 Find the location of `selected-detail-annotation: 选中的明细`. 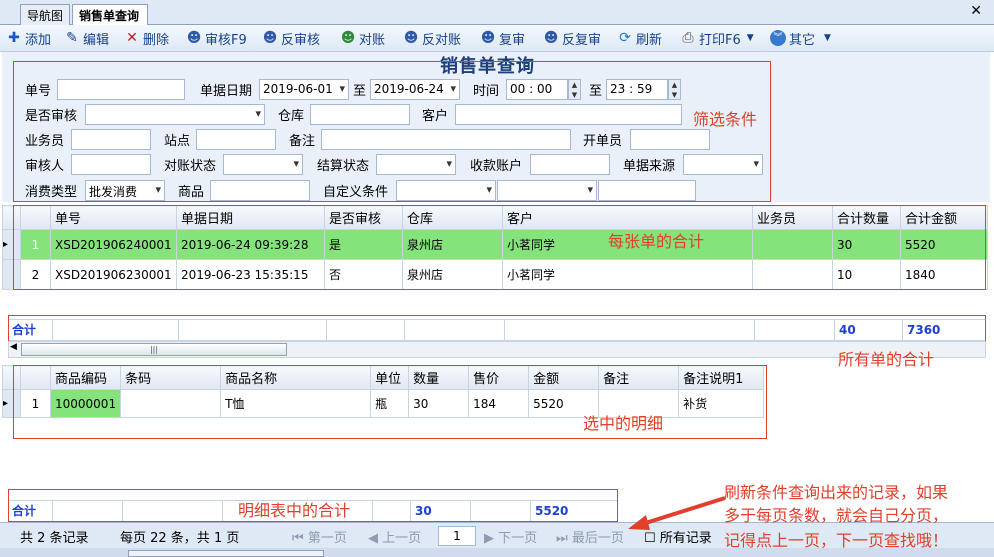

selected-detail-annotation: 选中的明细 is located at coordinates (623, 423).